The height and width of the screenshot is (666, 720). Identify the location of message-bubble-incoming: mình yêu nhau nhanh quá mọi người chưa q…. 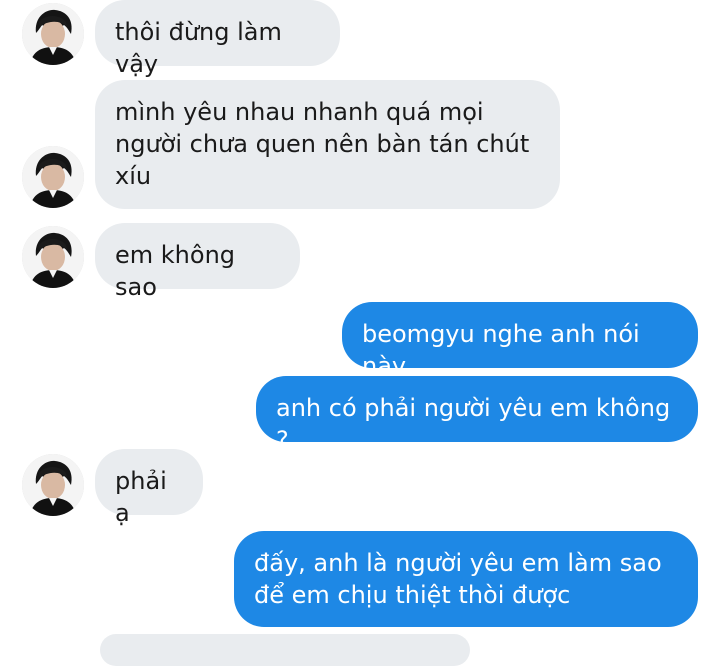
(327, 144).